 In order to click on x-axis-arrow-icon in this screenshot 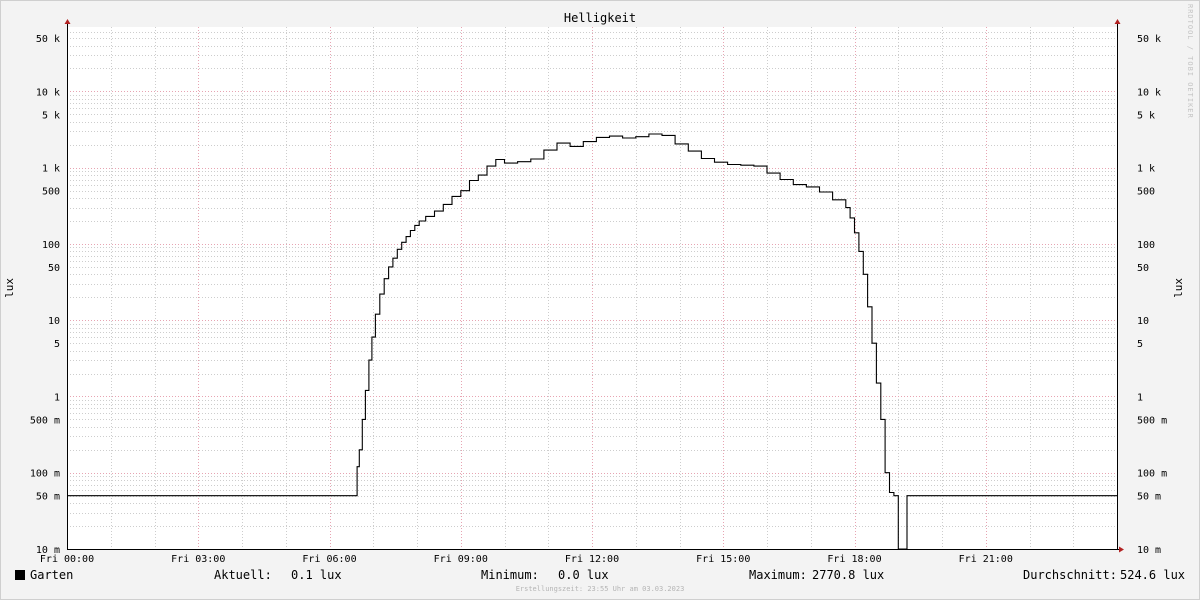, I will do `click(1121, 549)`.